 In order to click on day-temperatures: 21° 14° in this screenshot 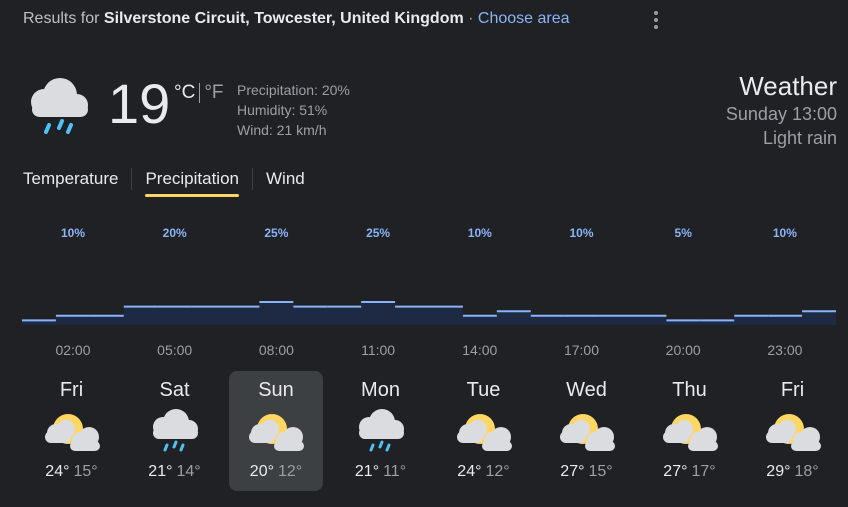, I will do `click(174, 472)`.